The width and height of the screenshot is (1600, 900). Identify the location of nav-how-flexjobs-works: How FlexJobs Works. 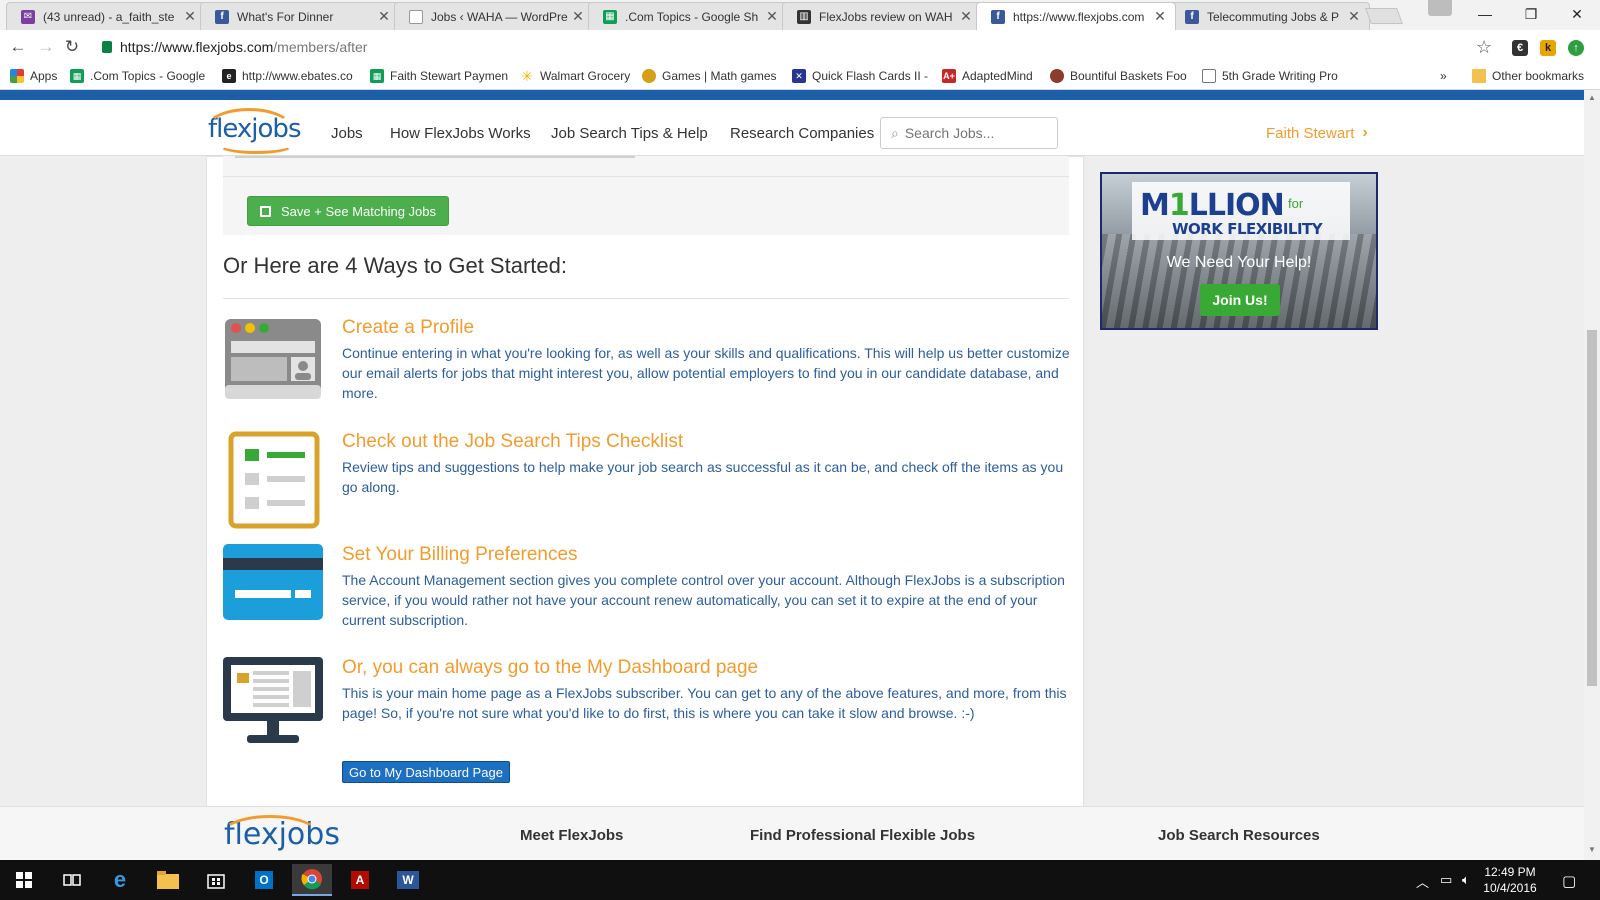
(460, 133).